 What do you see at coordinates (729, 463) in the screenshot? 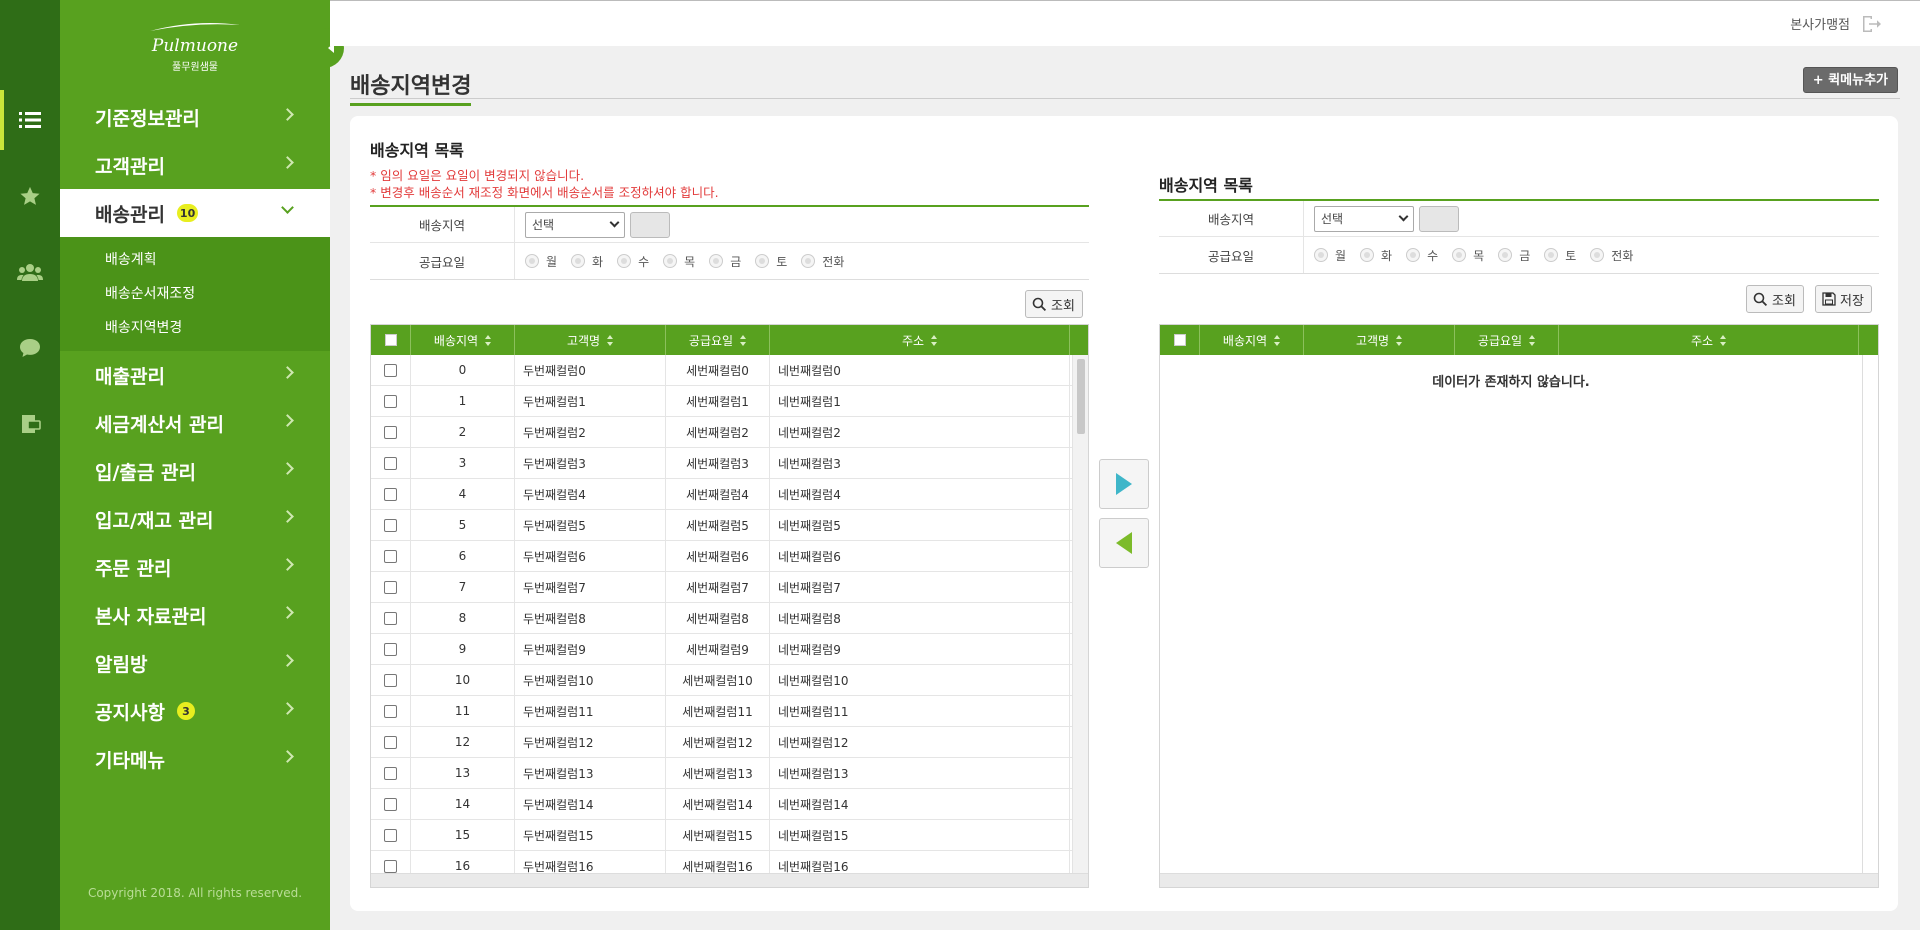
I see `table-row: 3 두번째컬럼3 세번째컬럼3 네번째컬럼3` at bounding box center [729, 463].